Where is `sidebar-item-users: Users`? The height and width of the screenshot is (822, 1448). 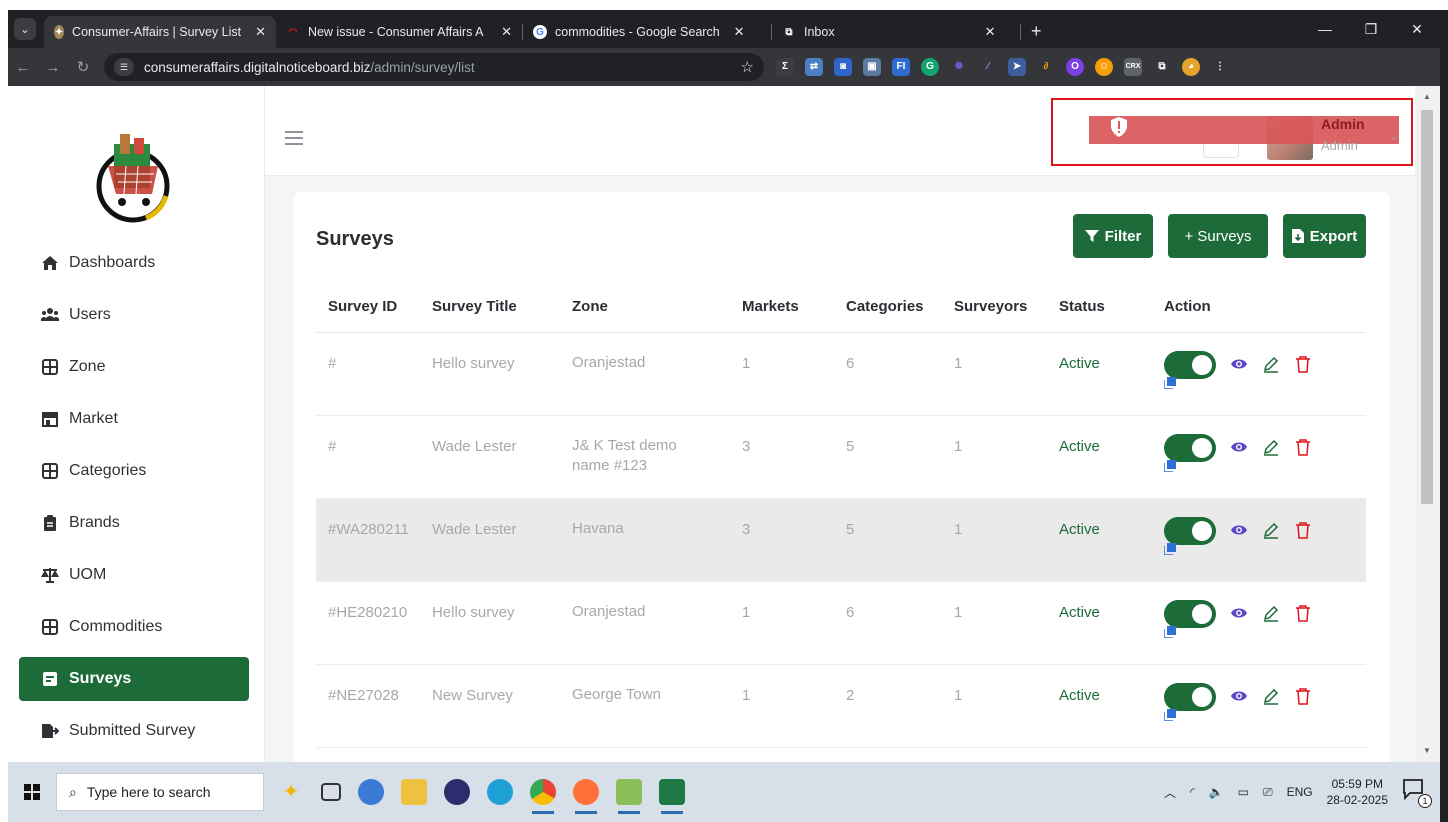 sidebar-item-users: Users is located at coordinates (134, 315).